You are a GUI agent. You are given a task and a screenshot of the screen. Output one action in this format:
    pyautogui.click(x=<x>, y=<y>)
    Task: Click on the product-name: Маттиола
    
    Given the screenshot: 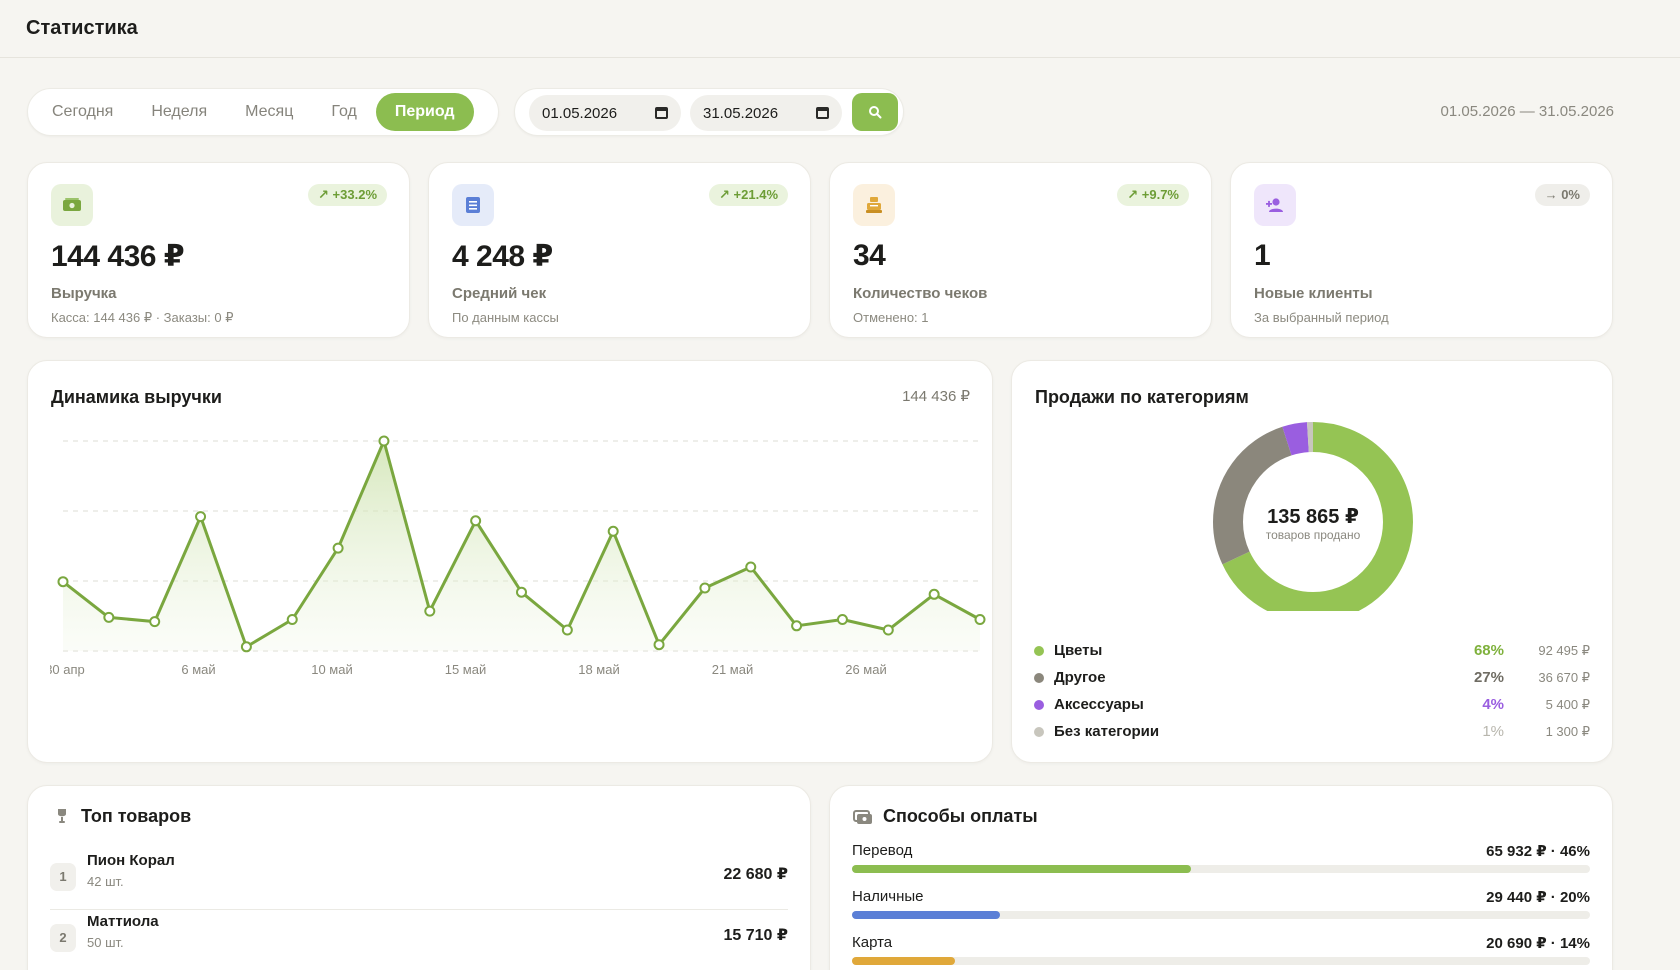 What is the action you would take?
    pyautogui.click(x=123, y=921)
    